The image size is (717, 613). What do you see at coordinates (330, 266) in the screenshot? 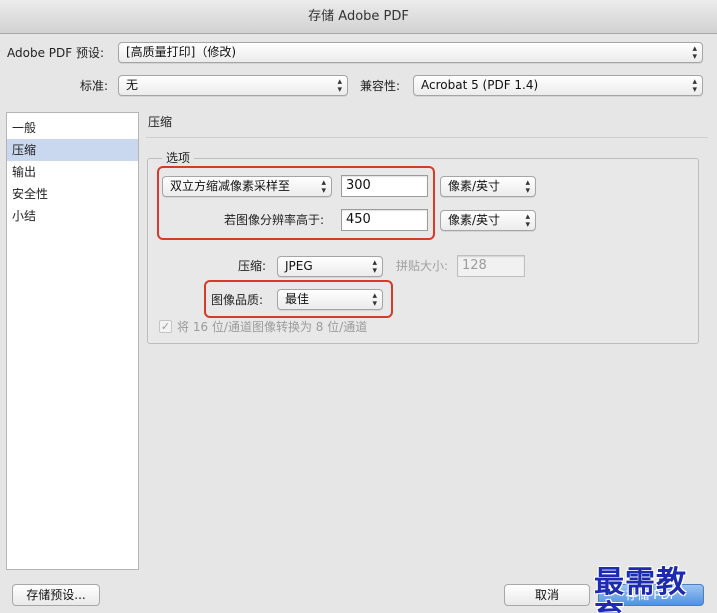
I see `compression-select: JPEG` at bounding box center [330, 266].